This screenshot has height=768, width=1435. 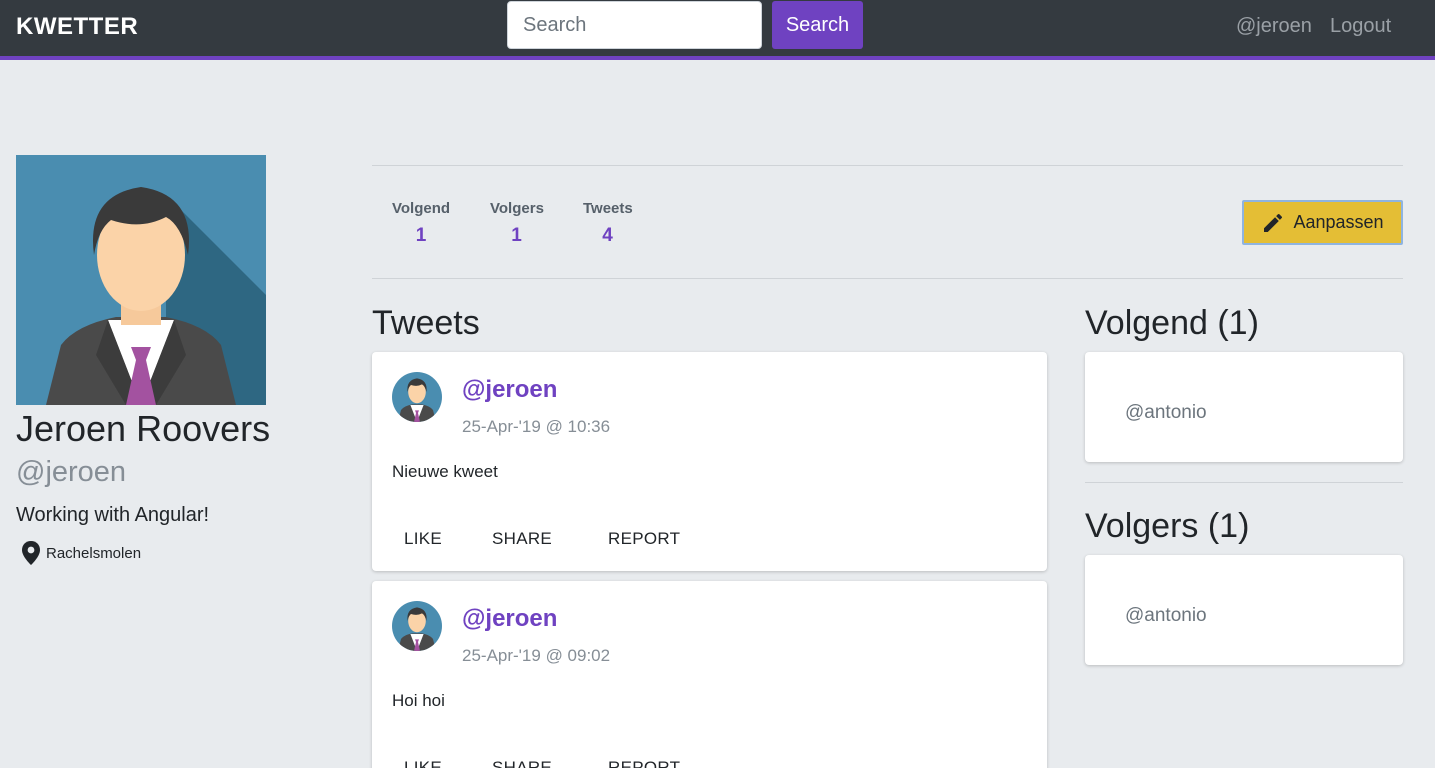 I want to click on location-label: Rachelsmolen, so click(x=94, y=553).